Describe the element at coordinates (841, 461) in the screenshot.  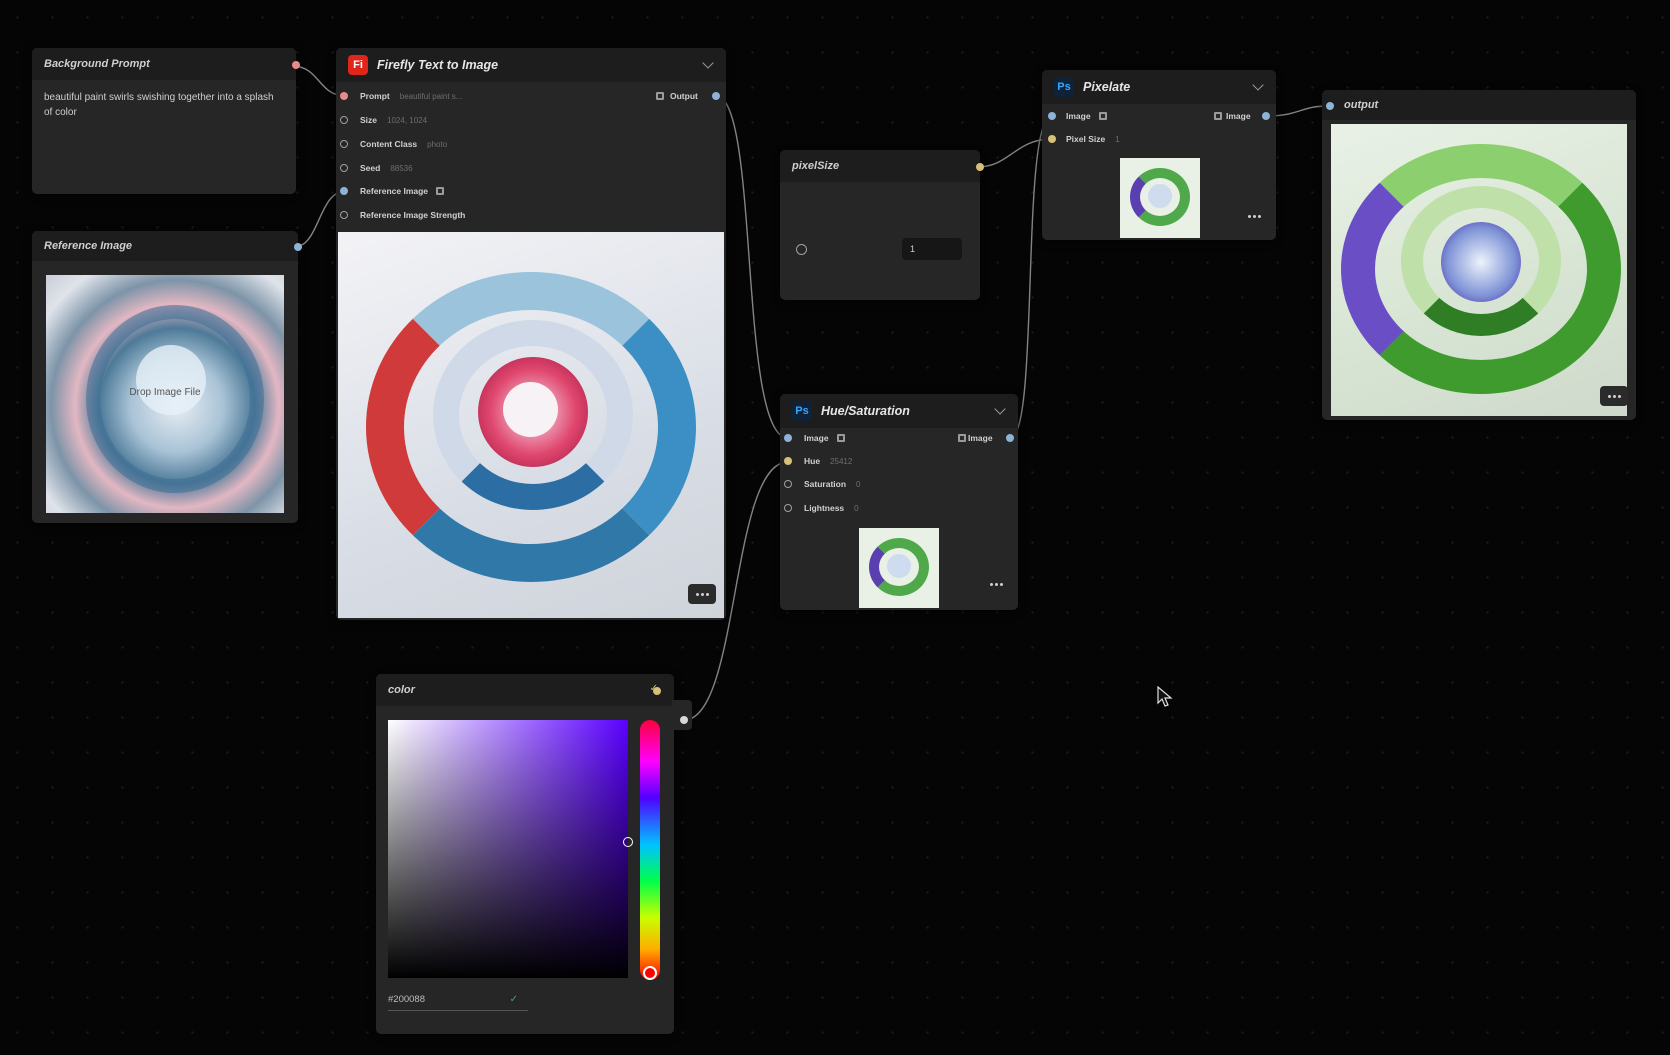
I see `param-value: 25412` at that location.